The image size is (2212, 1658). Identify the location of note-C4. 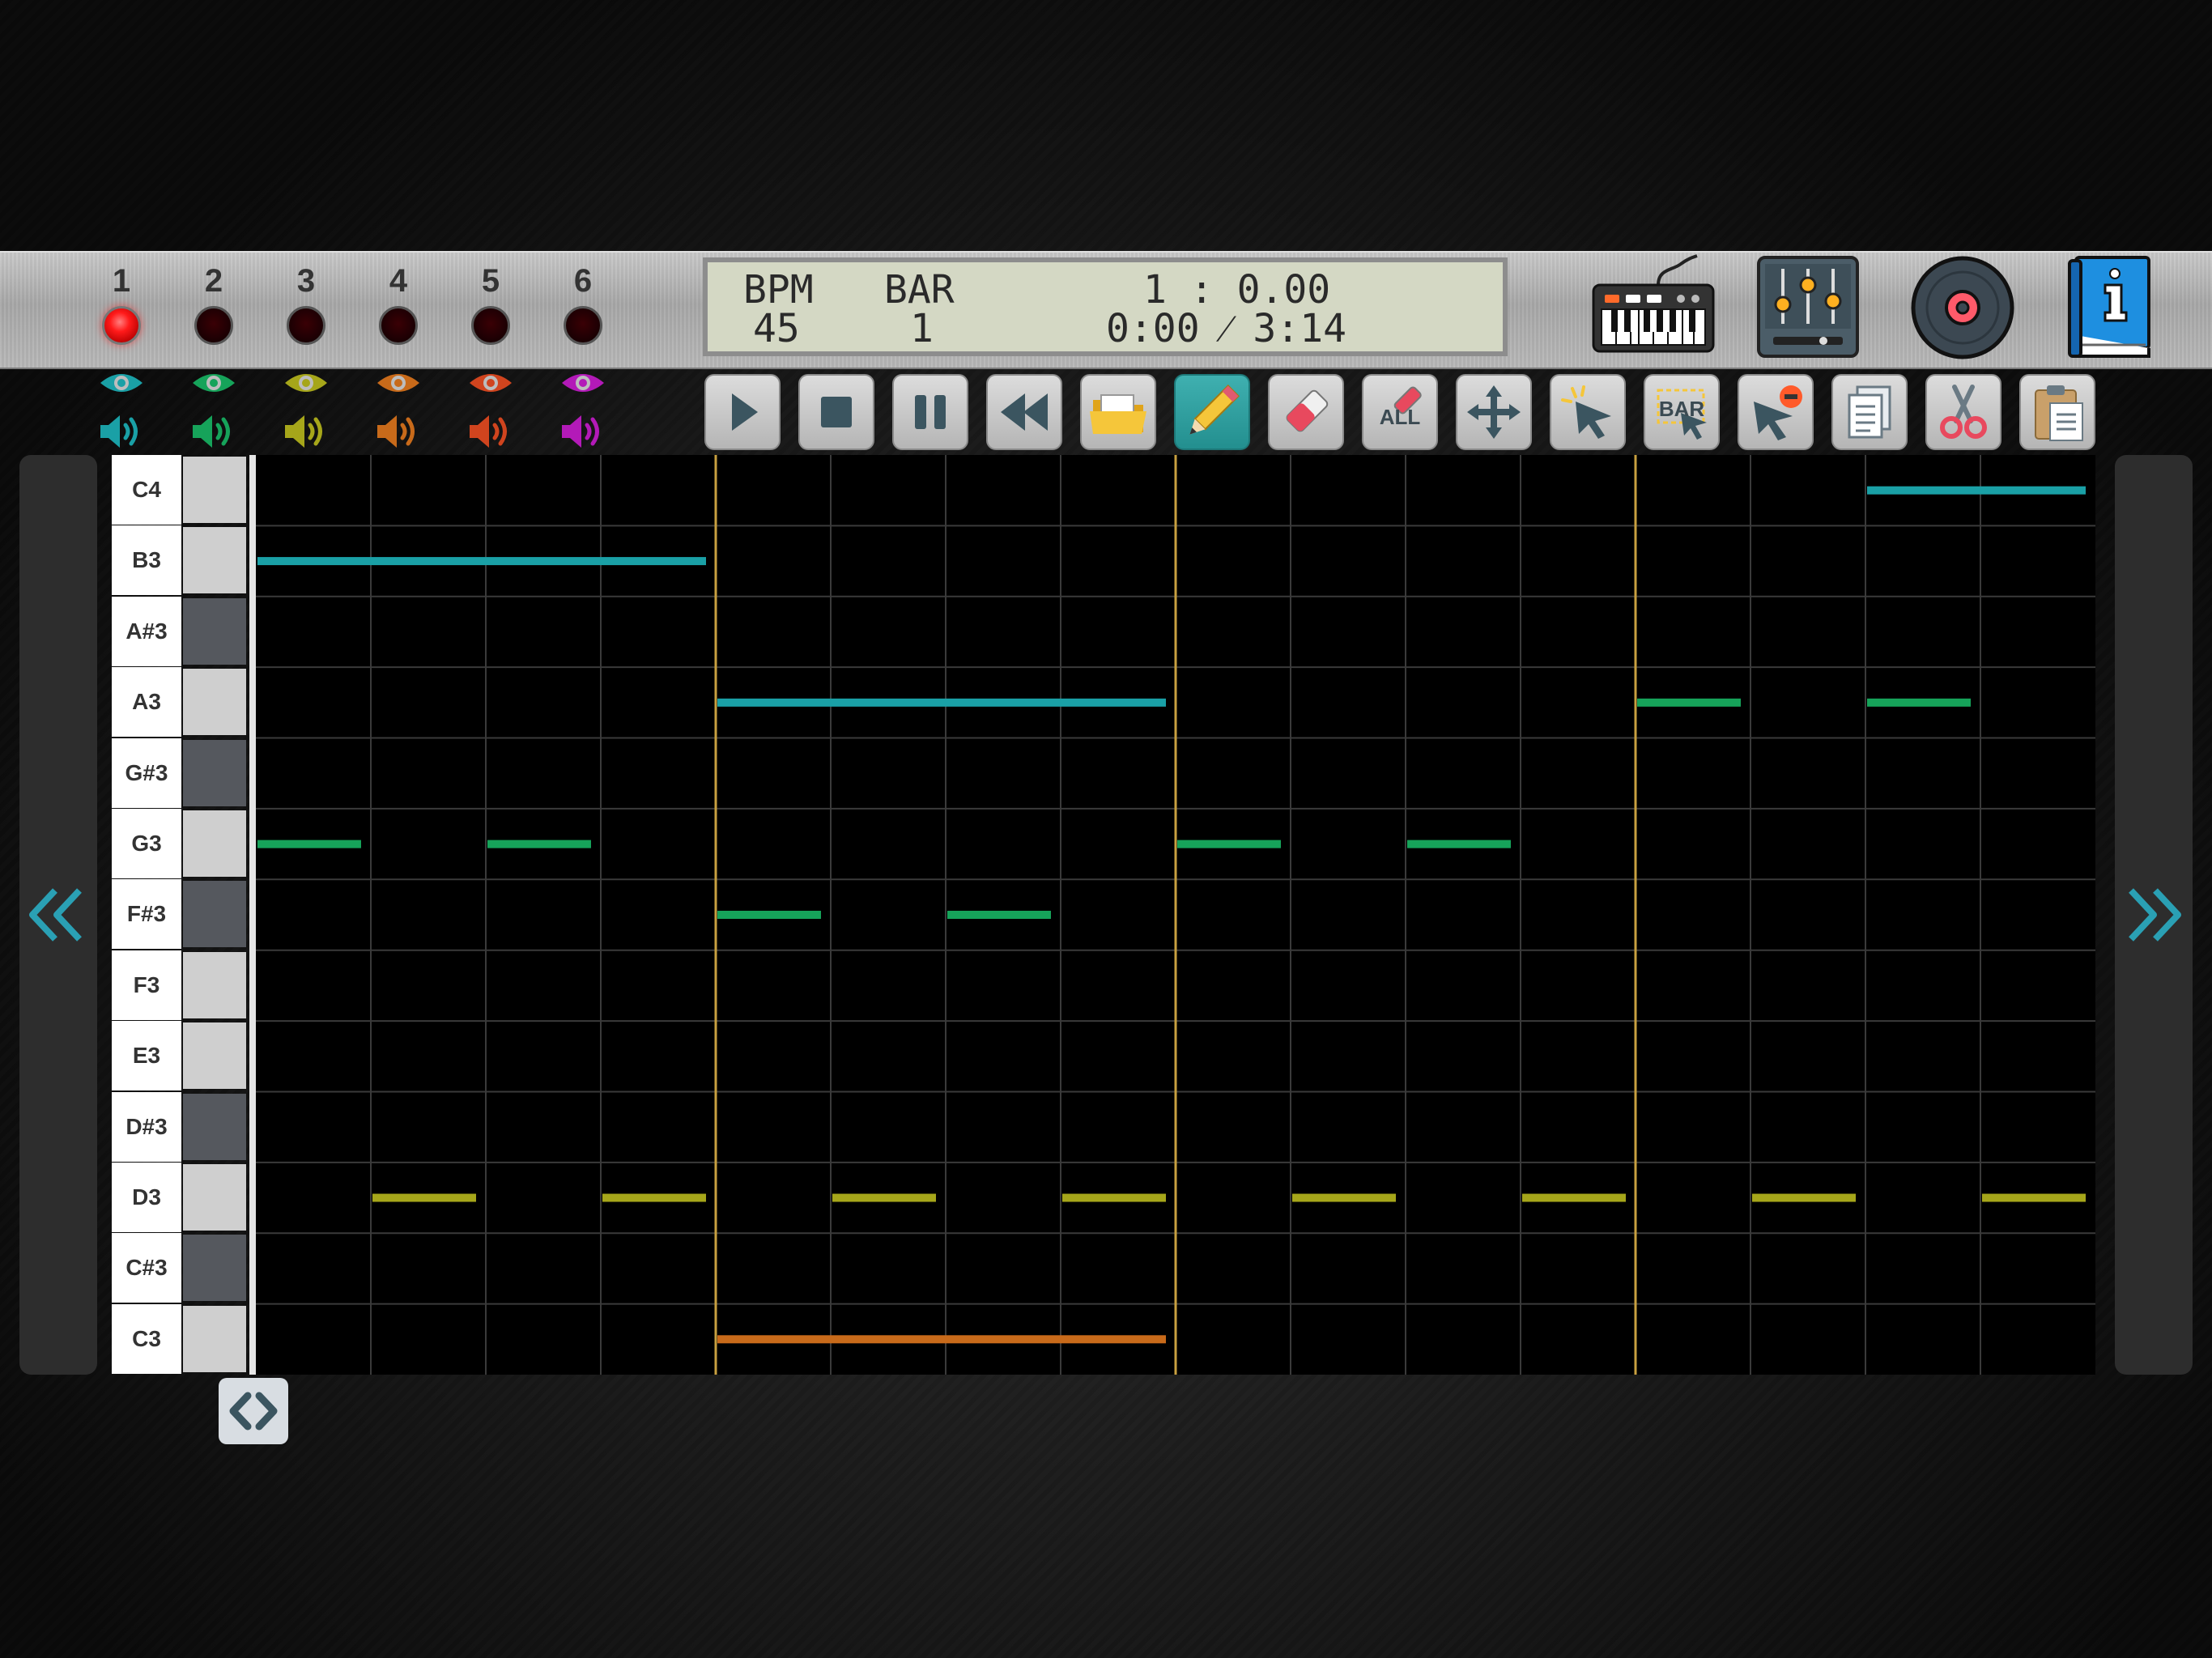
(1977, 490).